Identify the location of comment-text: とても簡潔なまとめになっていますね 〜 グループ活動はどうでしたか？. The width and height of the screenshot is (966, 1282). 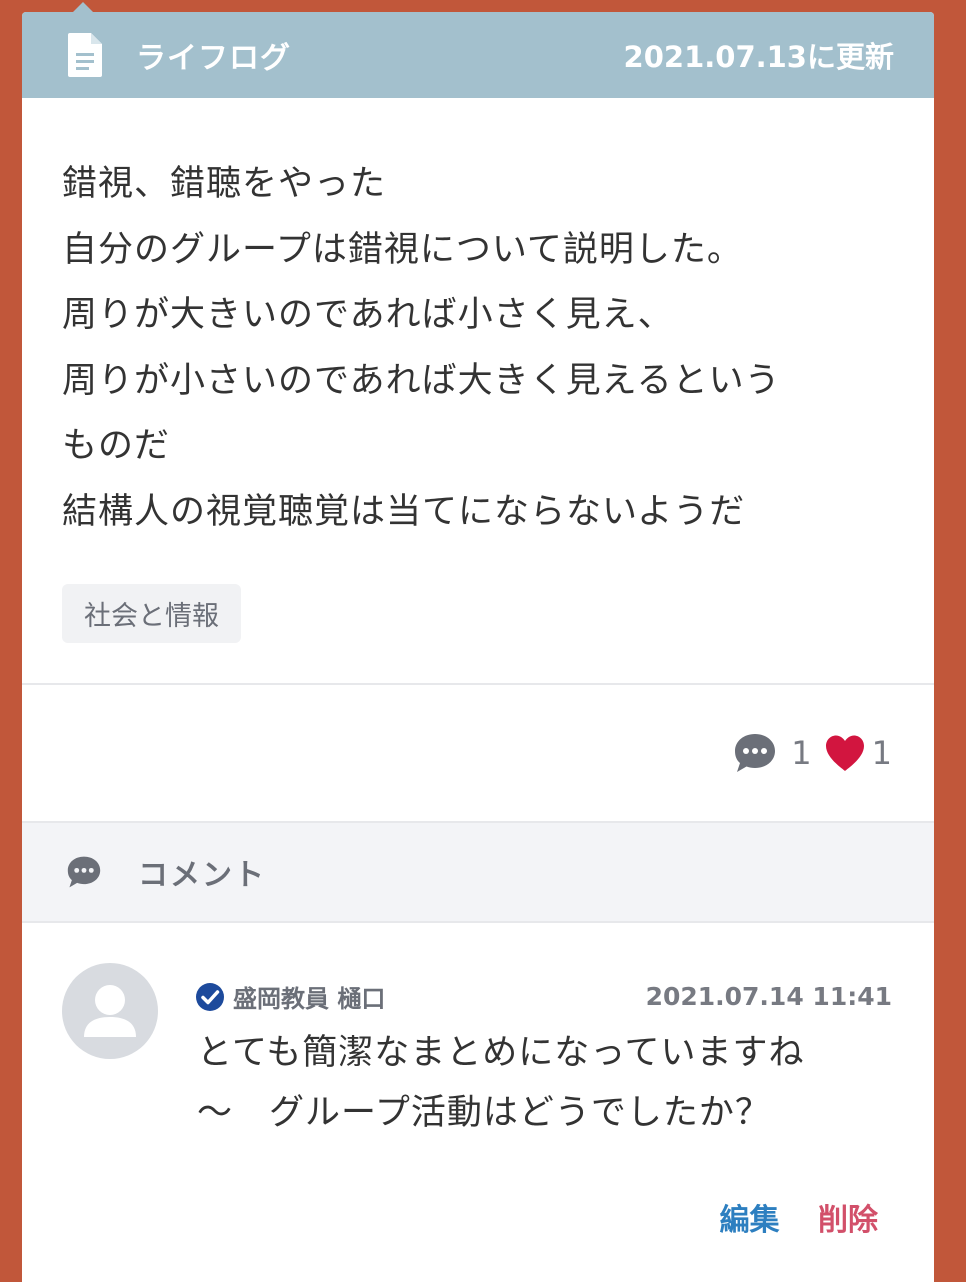
(545, 1083).